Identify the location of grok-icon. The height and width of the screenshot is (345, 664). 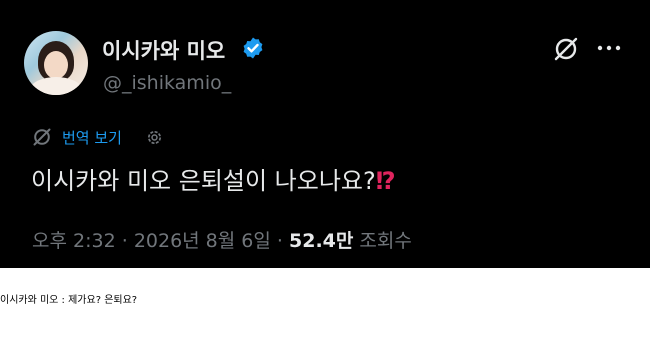
(566, 49).